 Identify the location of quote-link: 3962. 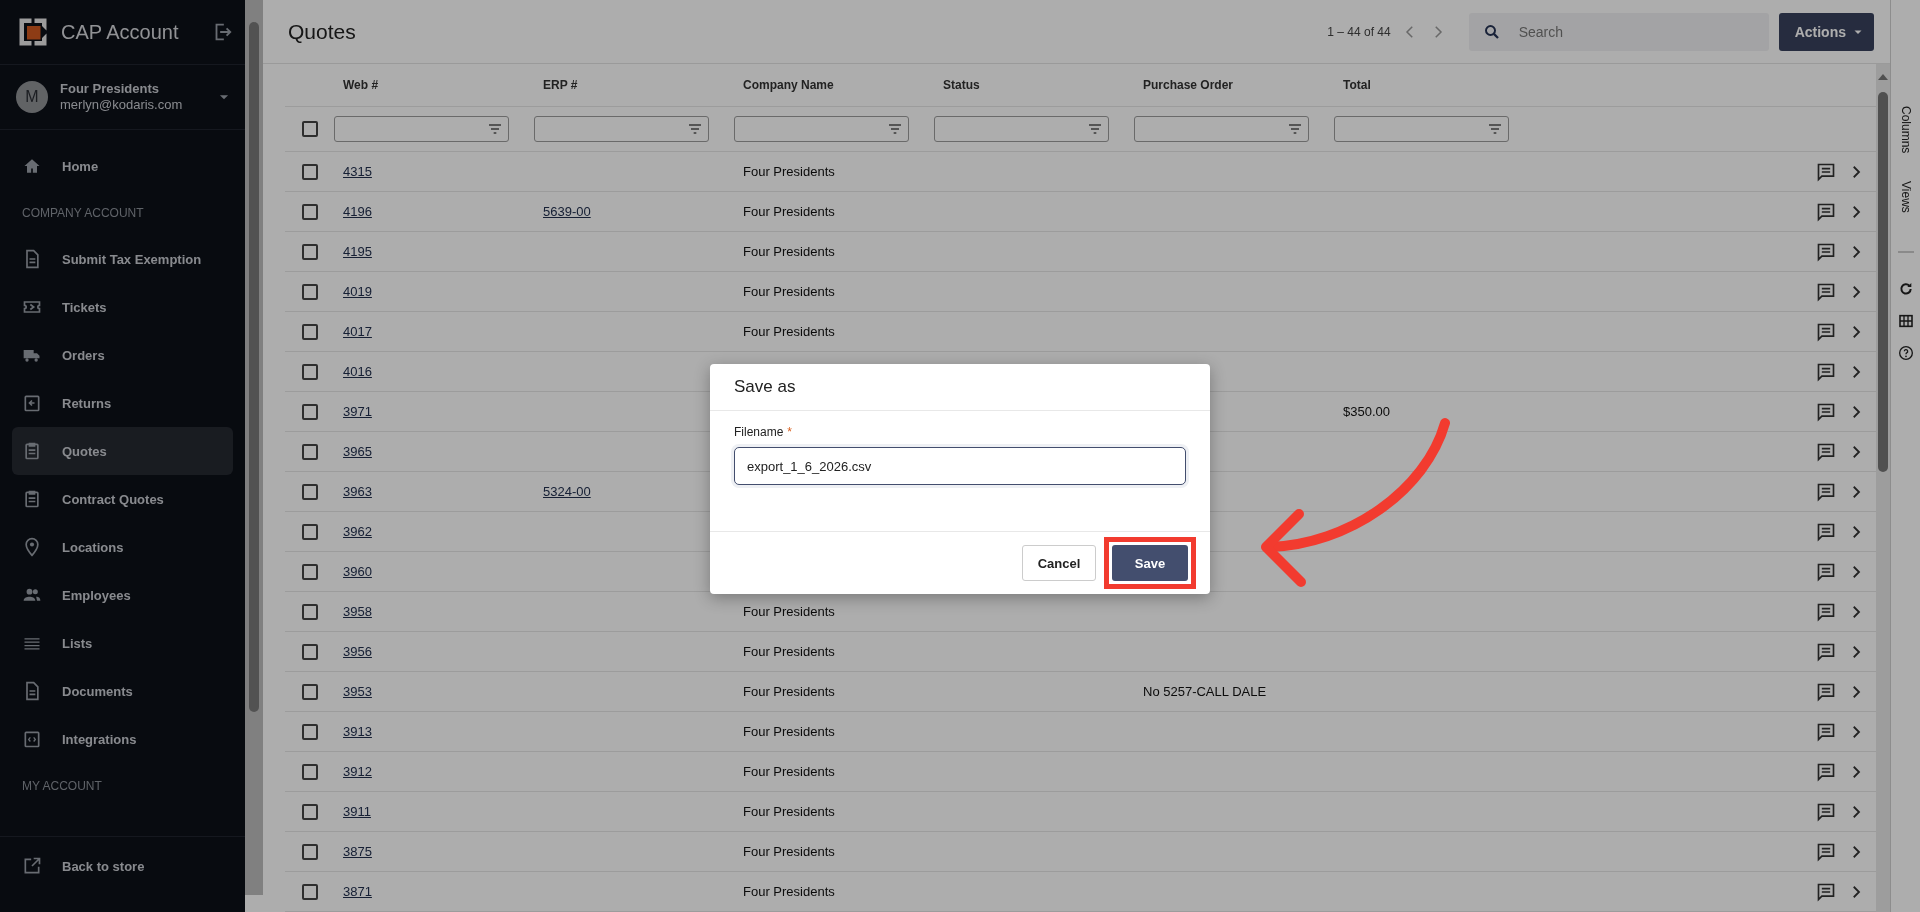
(357, 531).